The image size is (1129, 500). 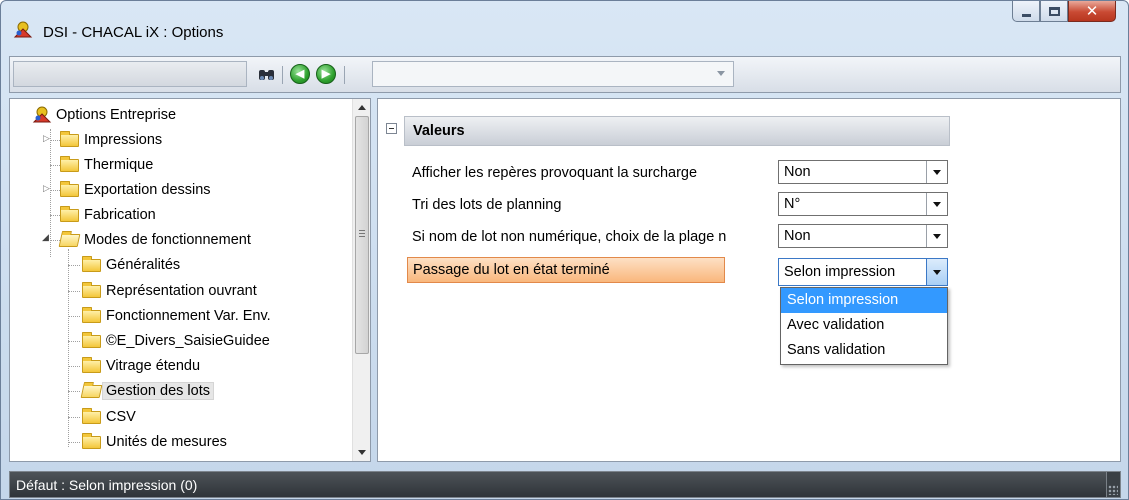 What do you see at coordinates (147, 391) in the screenshot?
I see `tree-item-gestion-des-lots: Gestion des lots` at bounding box center [147, 391].